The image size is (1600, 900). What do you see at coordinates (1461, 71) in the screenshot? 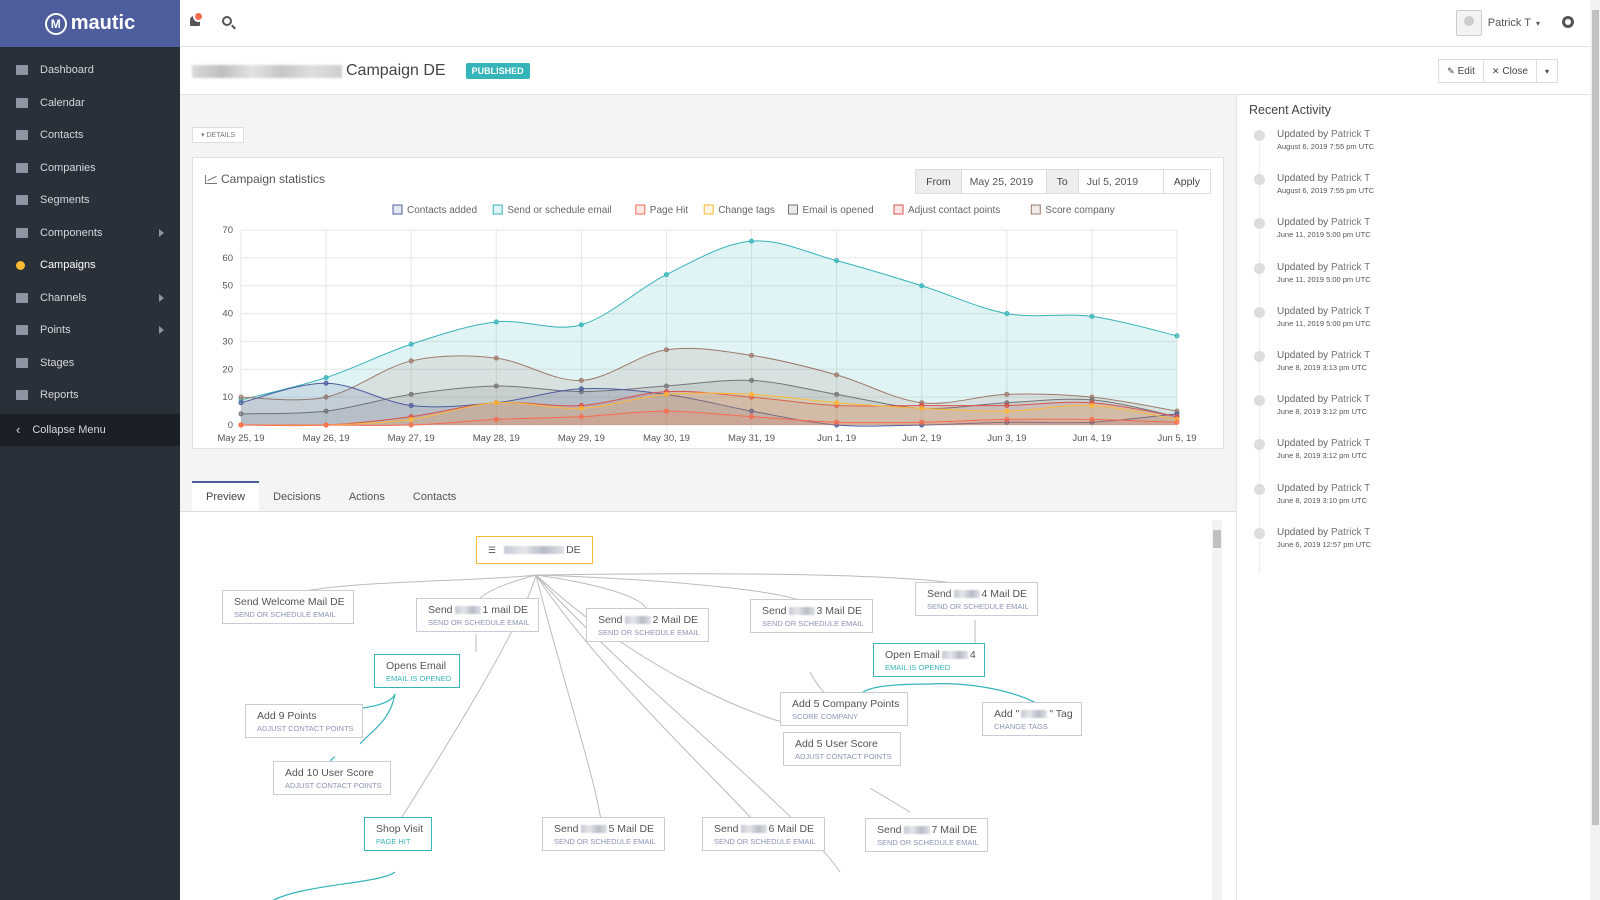
I see `edit-button: ✎ Edit` at bounding box center [1461, 71].